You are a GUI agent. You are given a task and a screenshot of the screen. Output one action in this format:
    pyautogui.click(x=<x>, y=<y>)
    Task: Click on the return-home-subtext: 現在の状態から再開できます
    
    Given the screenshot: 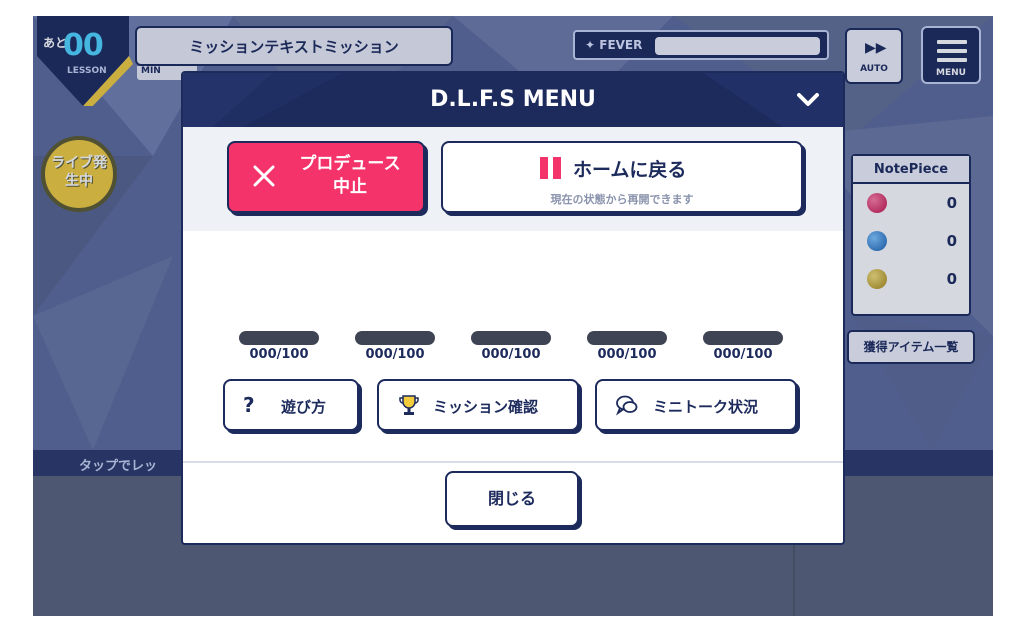 What is the action you would take?
    pyautogui.click(x=622, y=199)
    